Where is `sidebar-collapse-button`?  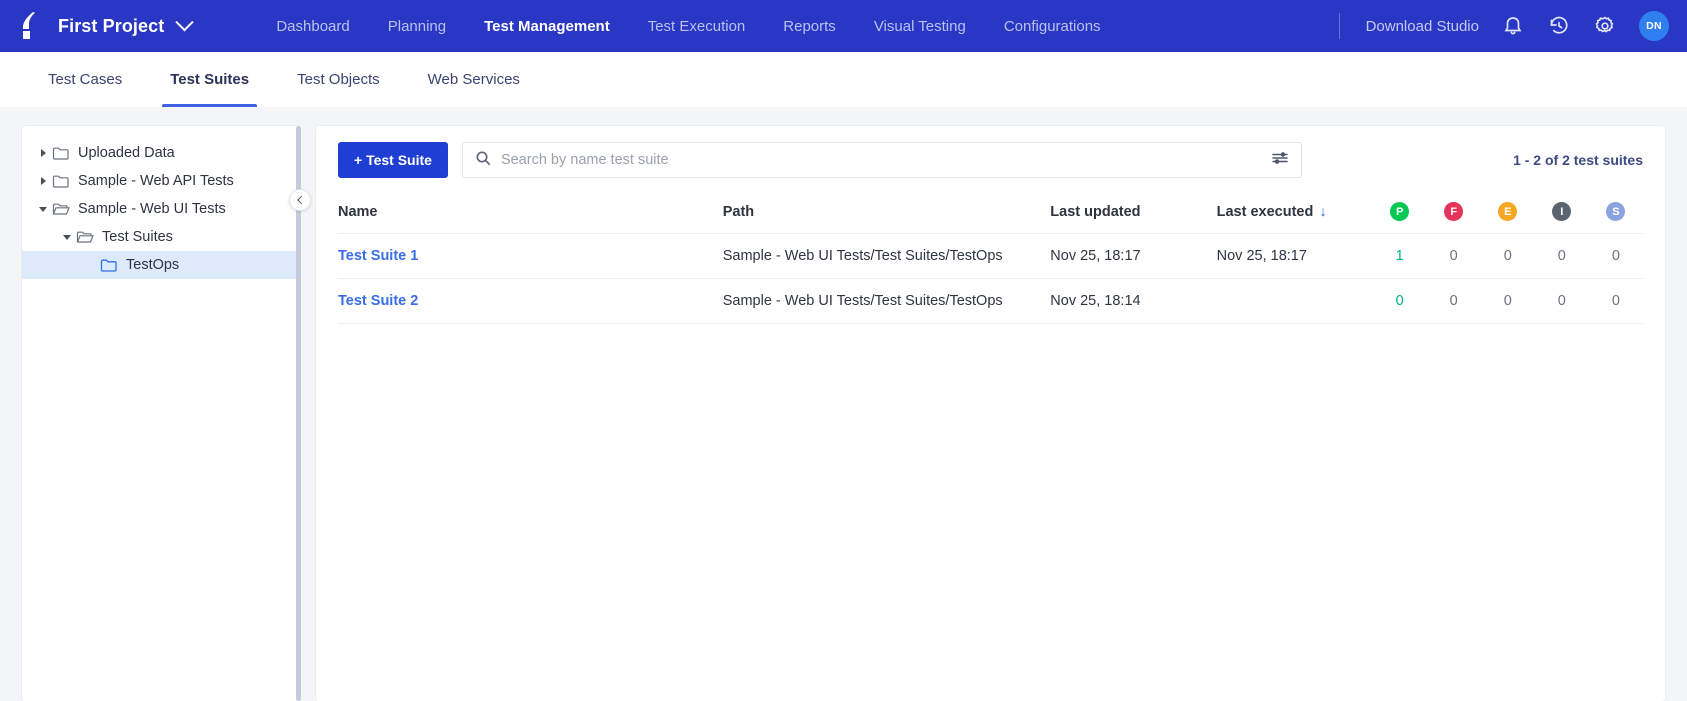 sidebar-collapse-button is located at coordinates (300, 200).